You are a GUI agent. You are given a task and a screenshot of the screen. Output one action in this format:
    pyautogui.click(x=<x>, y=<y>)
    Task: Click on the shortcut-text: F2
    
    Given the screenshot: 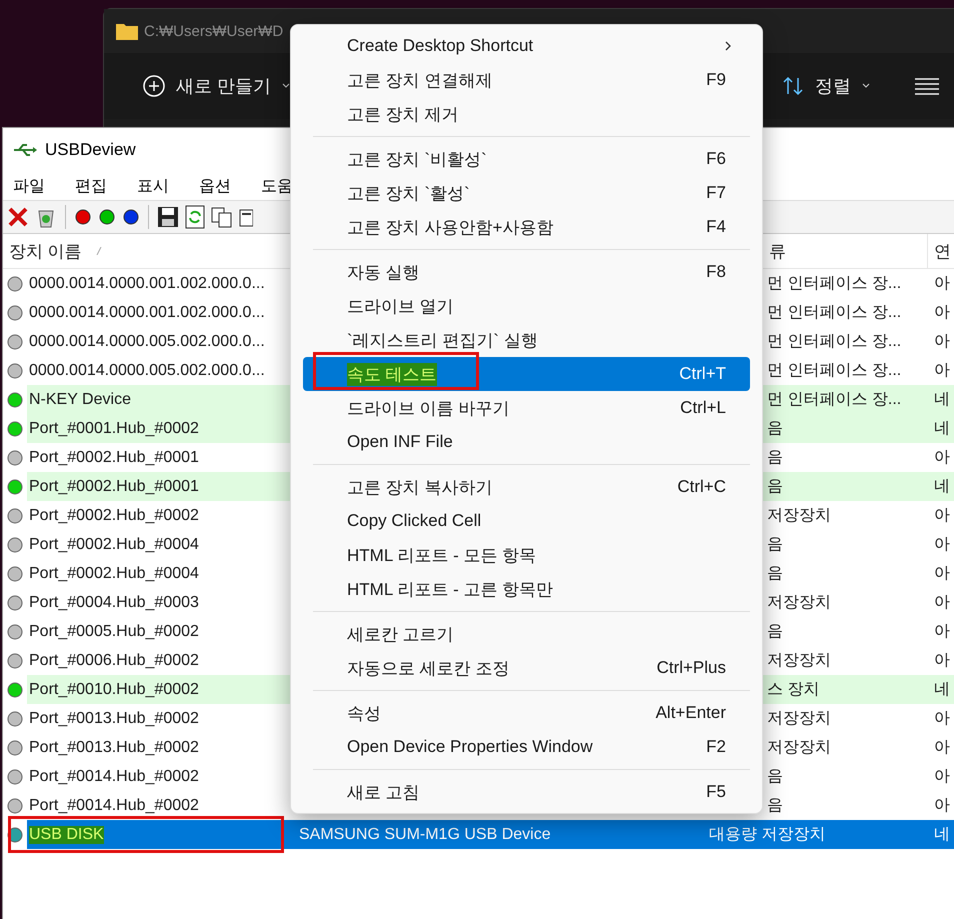 What is the action you would take?
    pyautogui.click(x=716, y=747)
    